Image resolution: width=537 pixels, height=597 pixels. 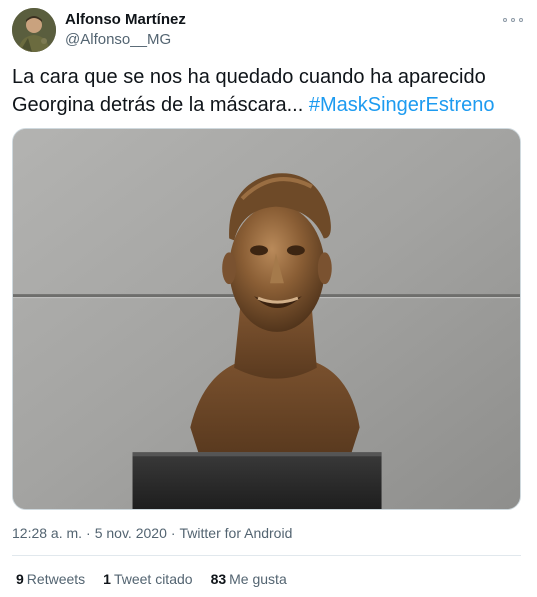 I want to click on likes-label: Me gusta, so click(x=258, y=579).